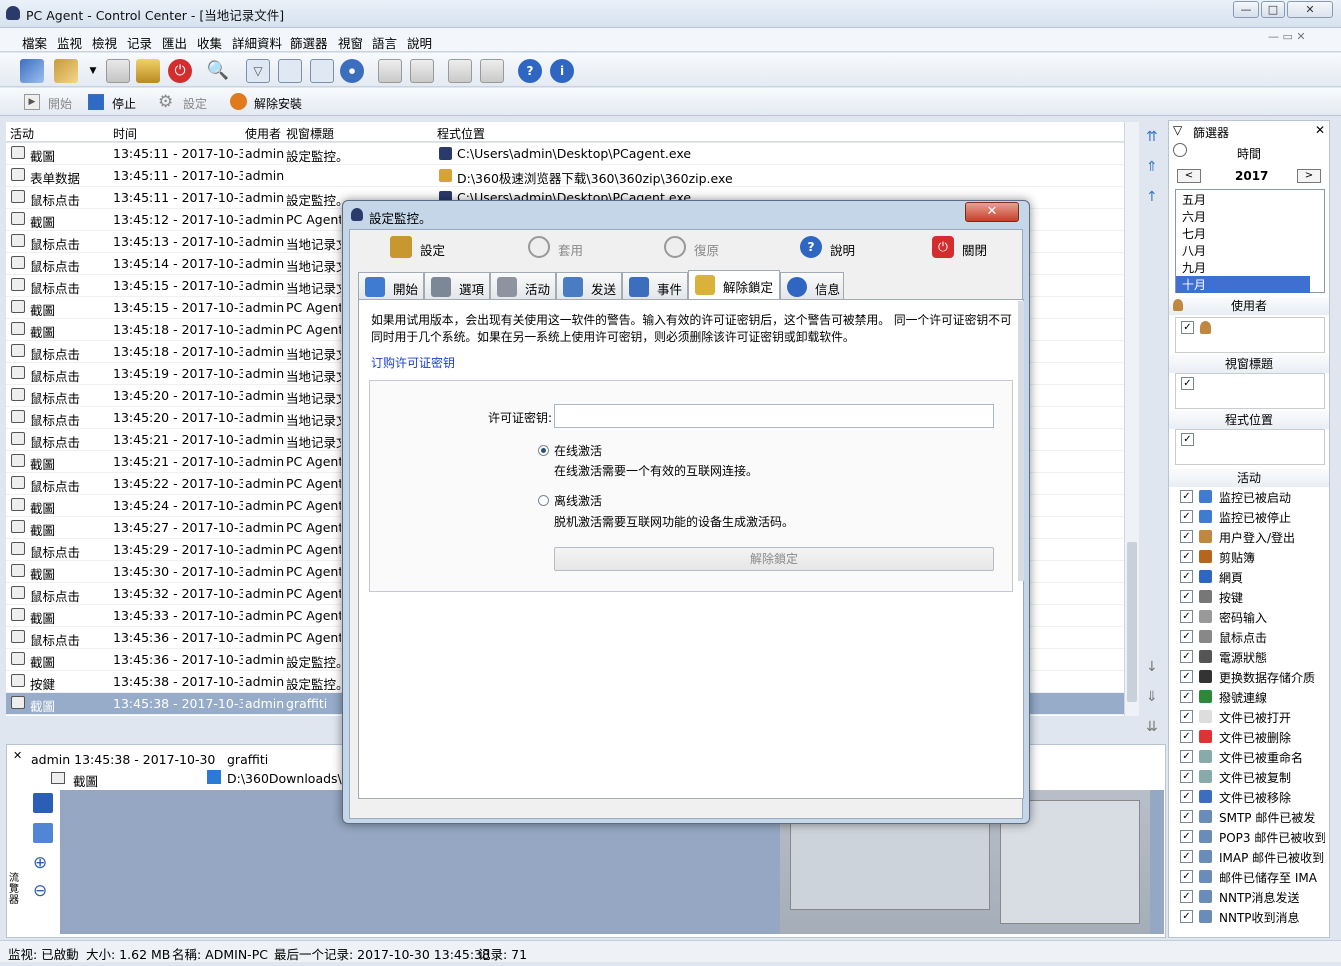 This screenshot has height=966, width=1341. Describe the element at coordinates (1189, 176) in the screenshot. I see `prev-year-button: <` at that location.